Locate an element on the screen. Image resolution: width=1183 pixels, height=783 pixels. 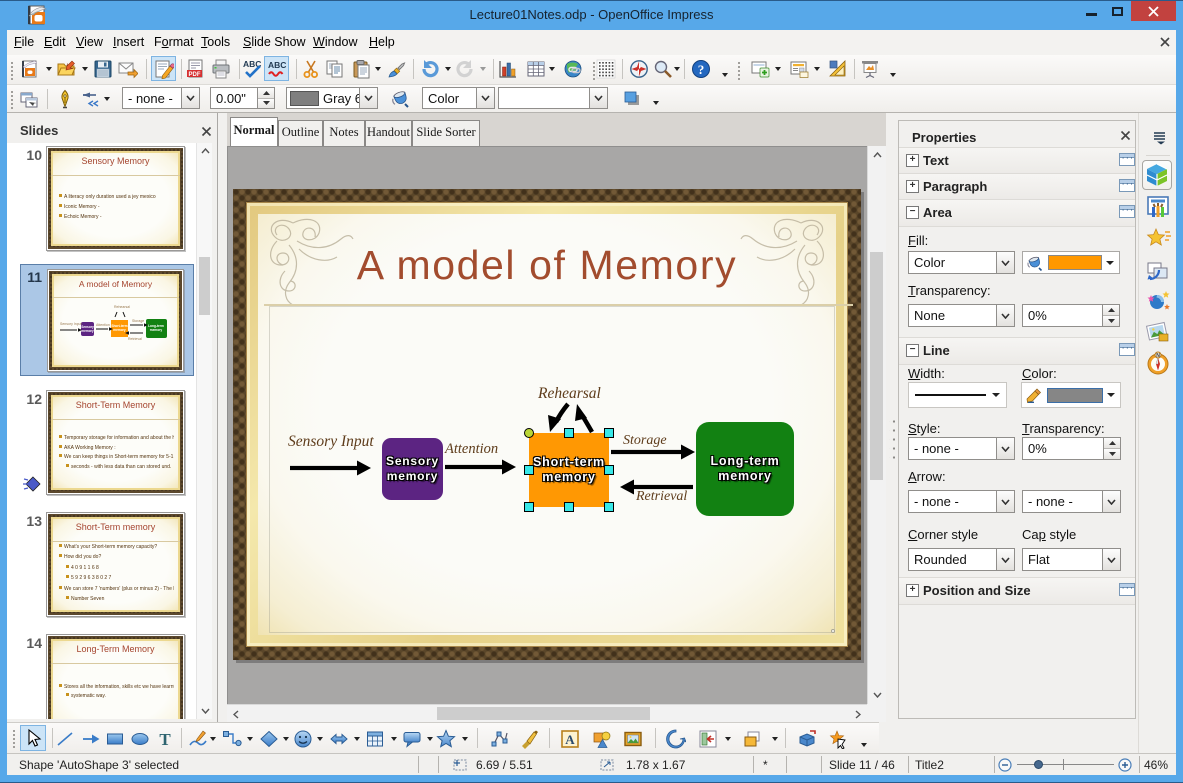
svg-text: Storage is located at coordinates (138, 321).